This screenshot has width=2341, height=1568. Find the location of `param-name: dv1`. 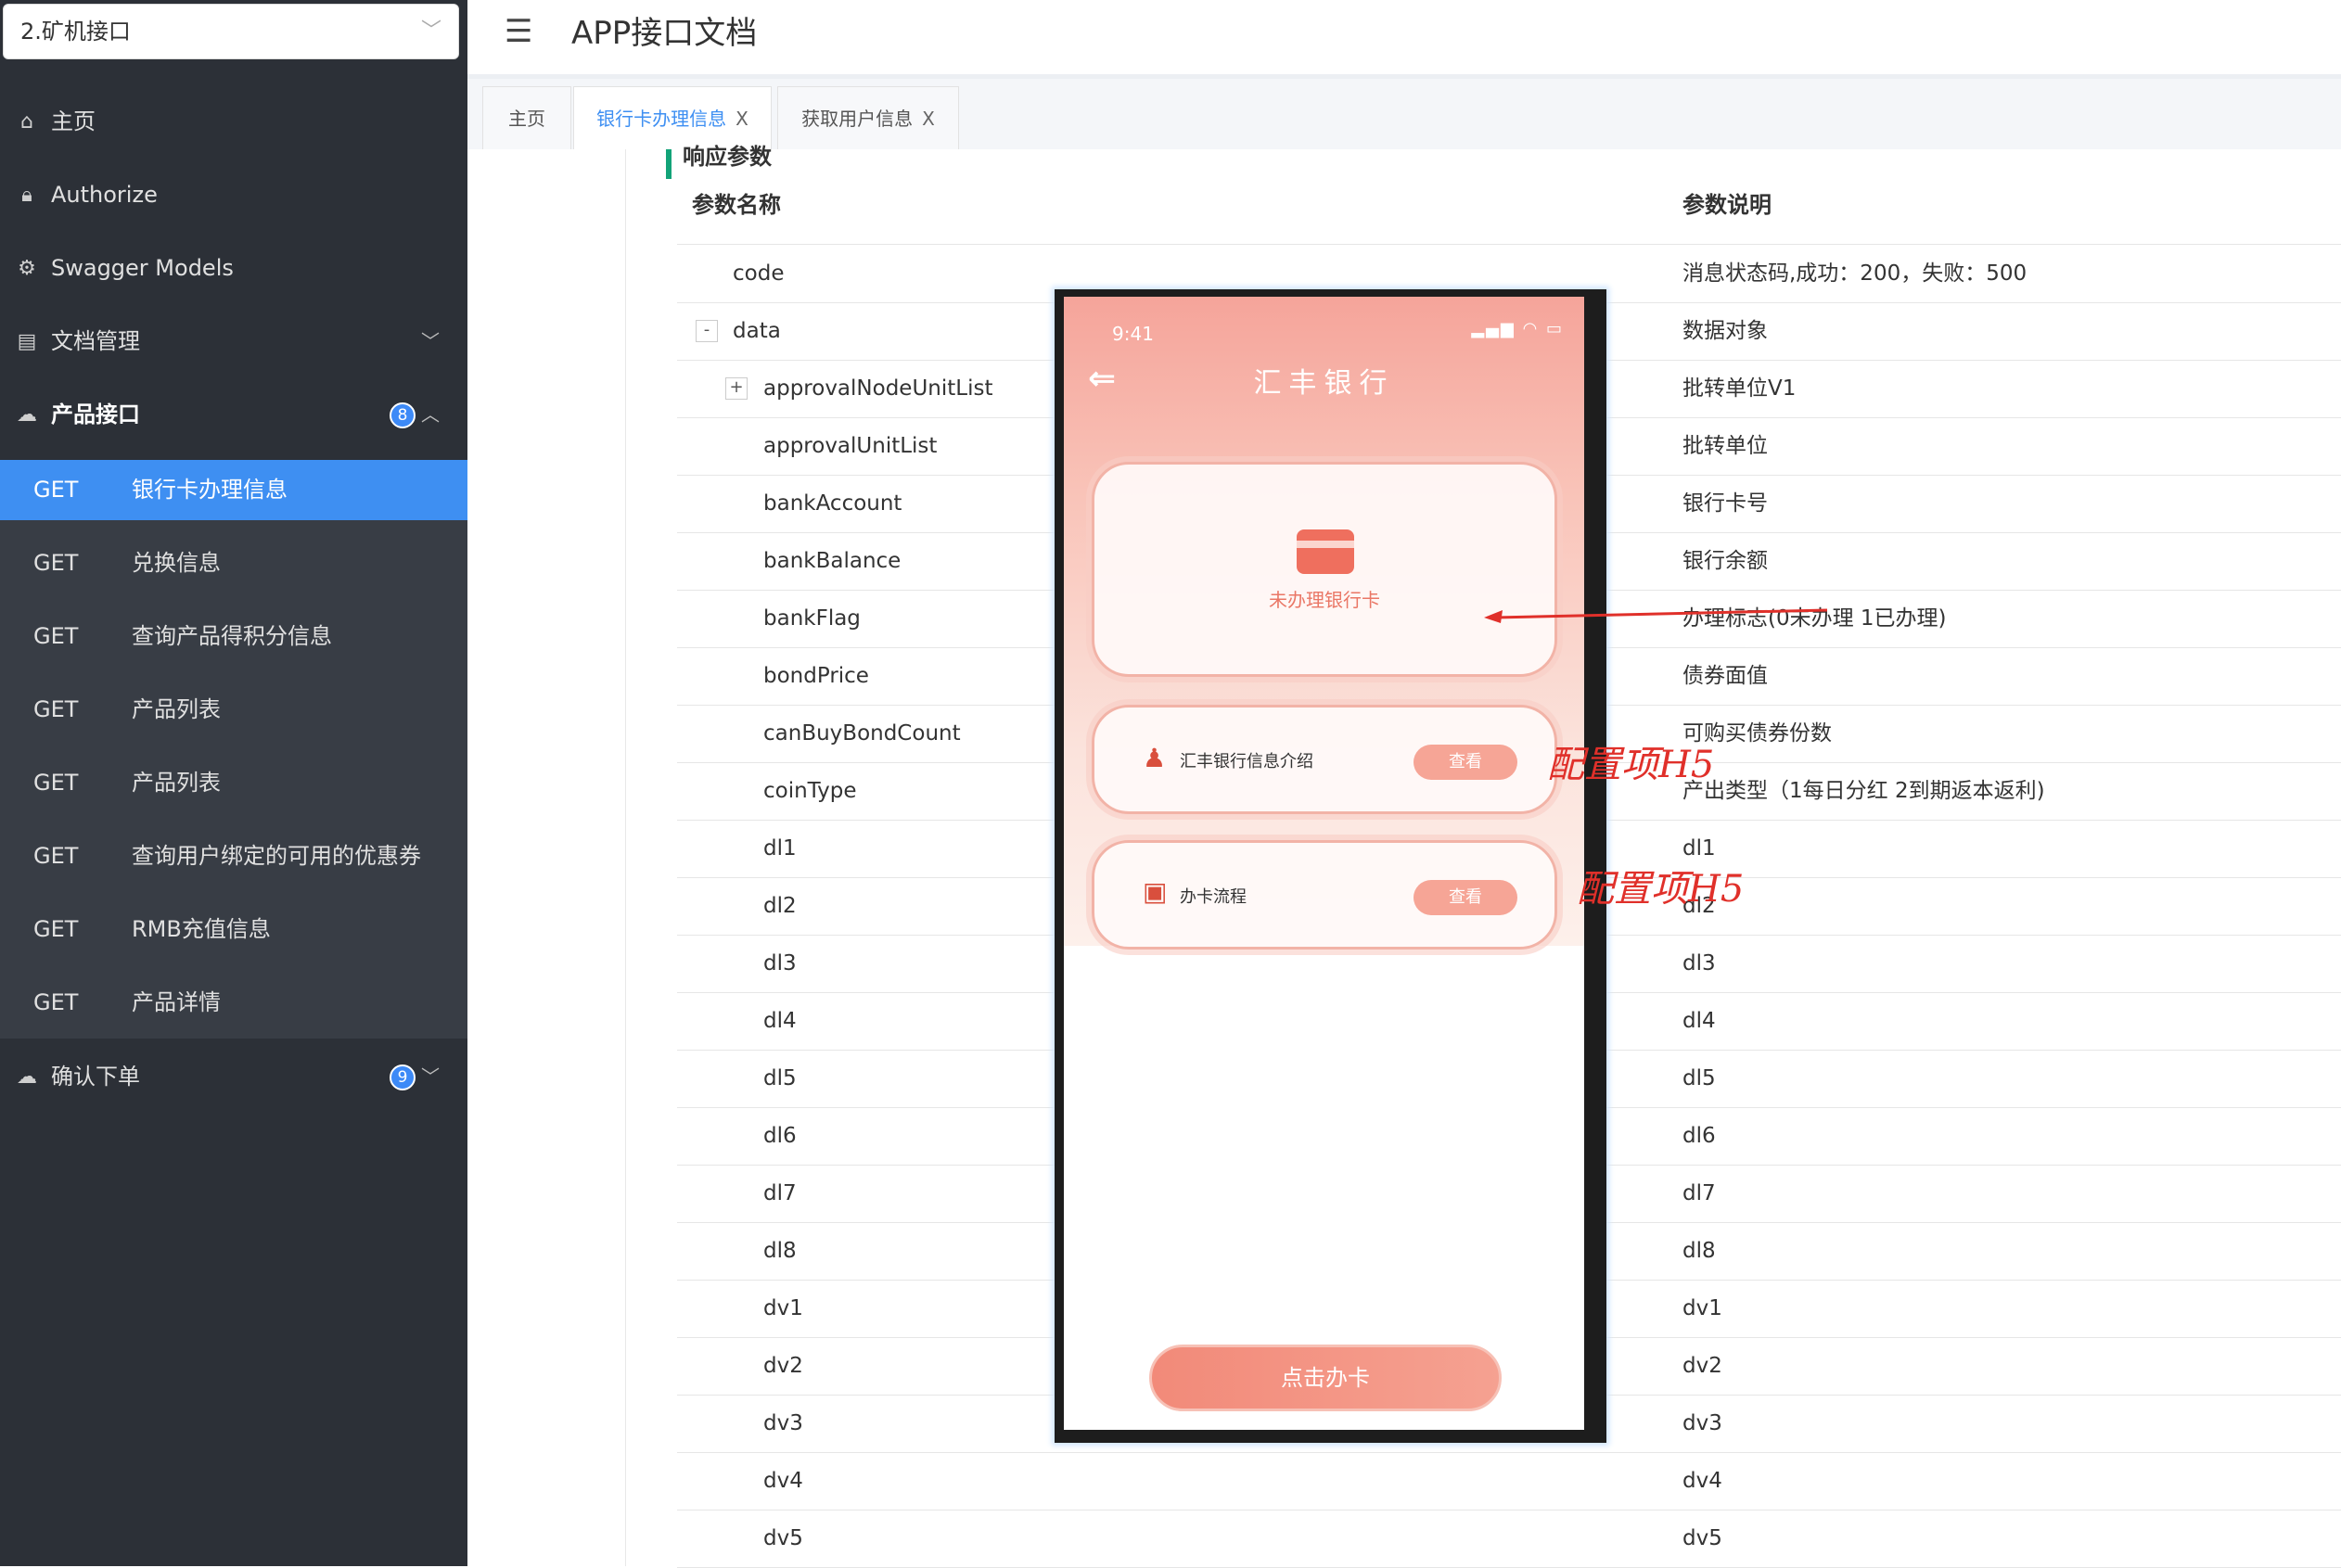

param-name: dv1 is located at coordinates (783, 1308).